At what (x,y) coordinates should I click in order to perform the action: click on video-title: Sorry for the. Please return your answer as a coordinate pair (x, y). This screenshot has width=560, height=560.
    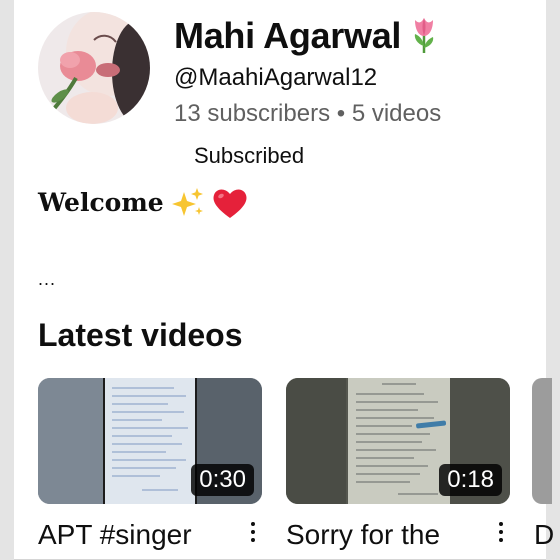
    Looking at the image, I should click on (363, 535).